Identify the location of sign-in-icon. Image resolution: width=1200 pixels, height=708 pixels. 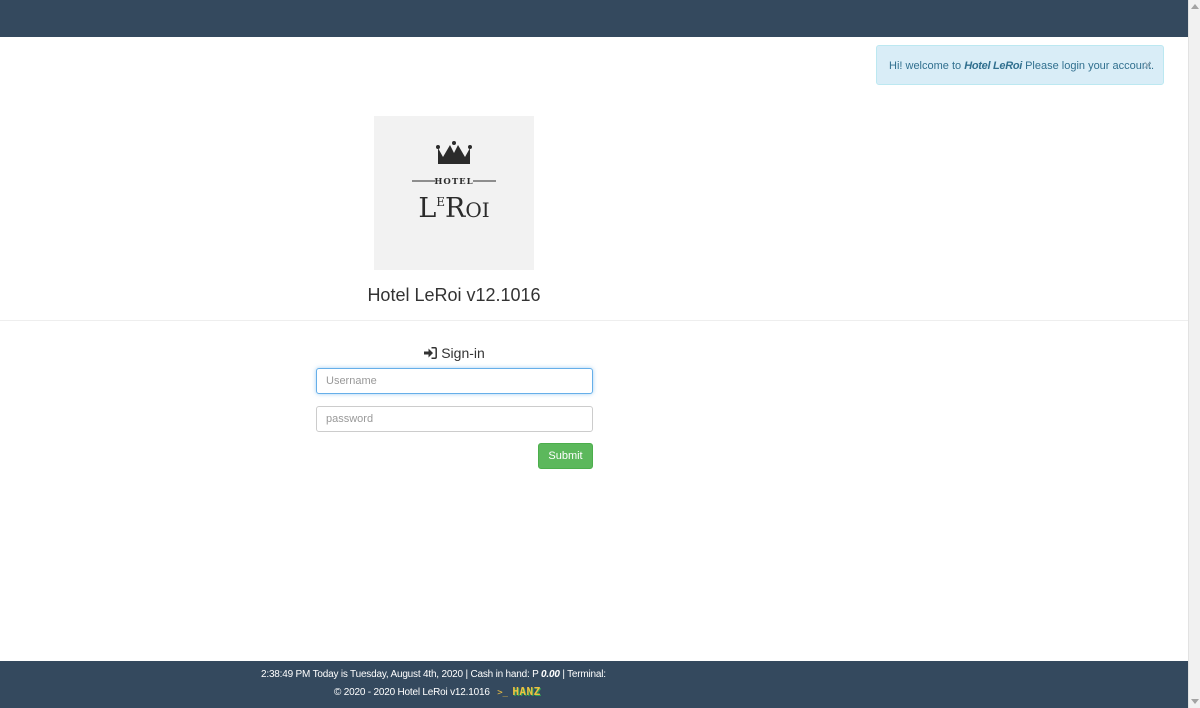
(431, 353).